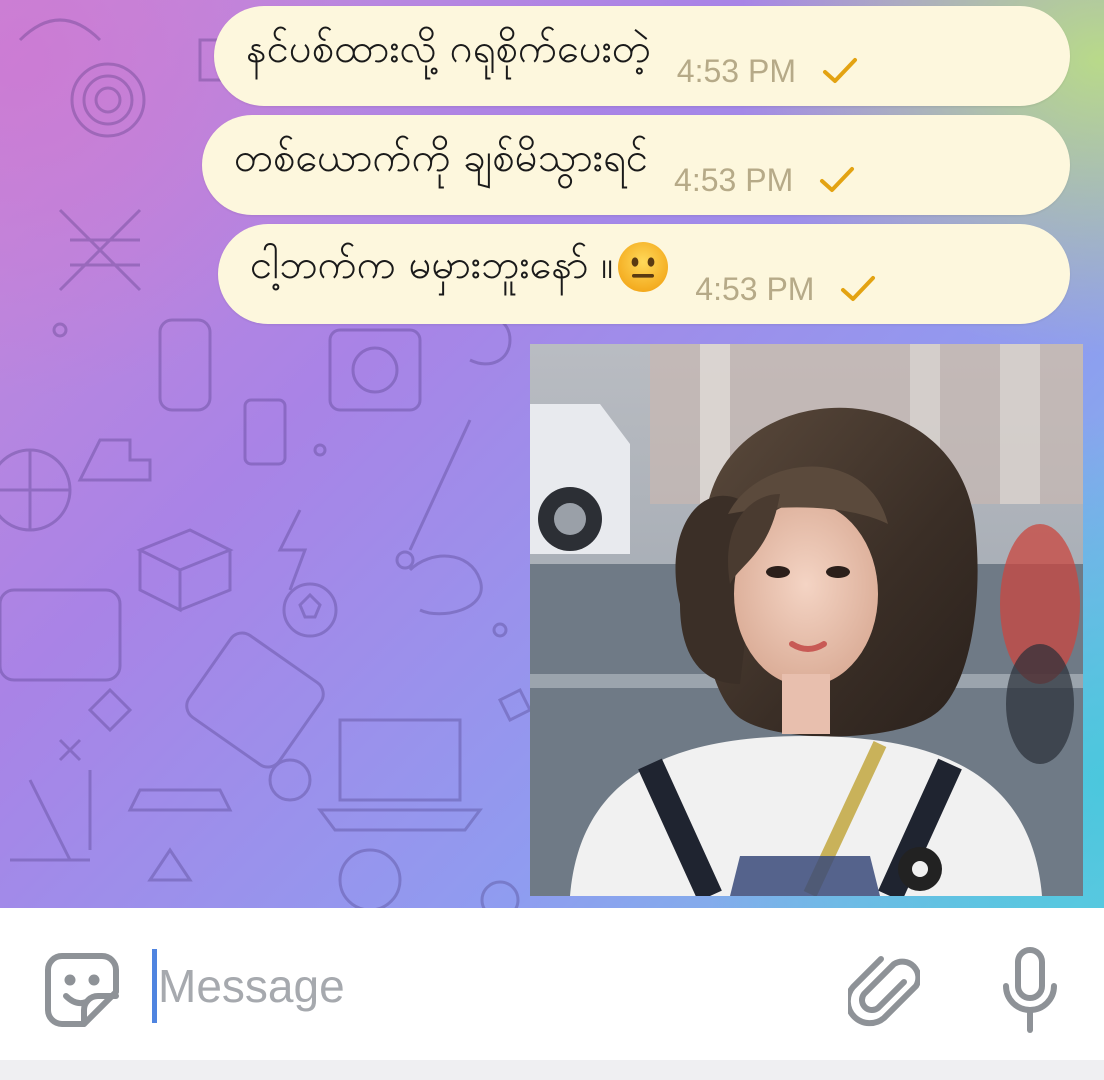 This screenshot has height=1080, width=1104. What do you see at coordinates (483, 986) in the screenshot?
I see `message-input` at bounding box center [483, 986].